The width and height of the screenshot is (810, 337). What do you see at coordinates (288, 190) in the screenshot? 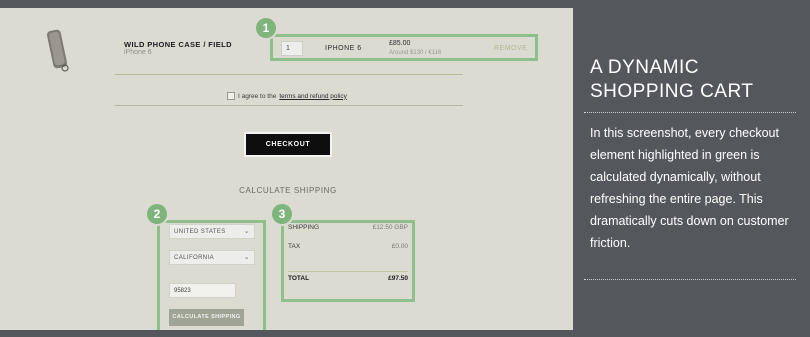
I see `calculate-shipping-heading: CALCULATE SHIPPING` at bounding box center [288, 190].